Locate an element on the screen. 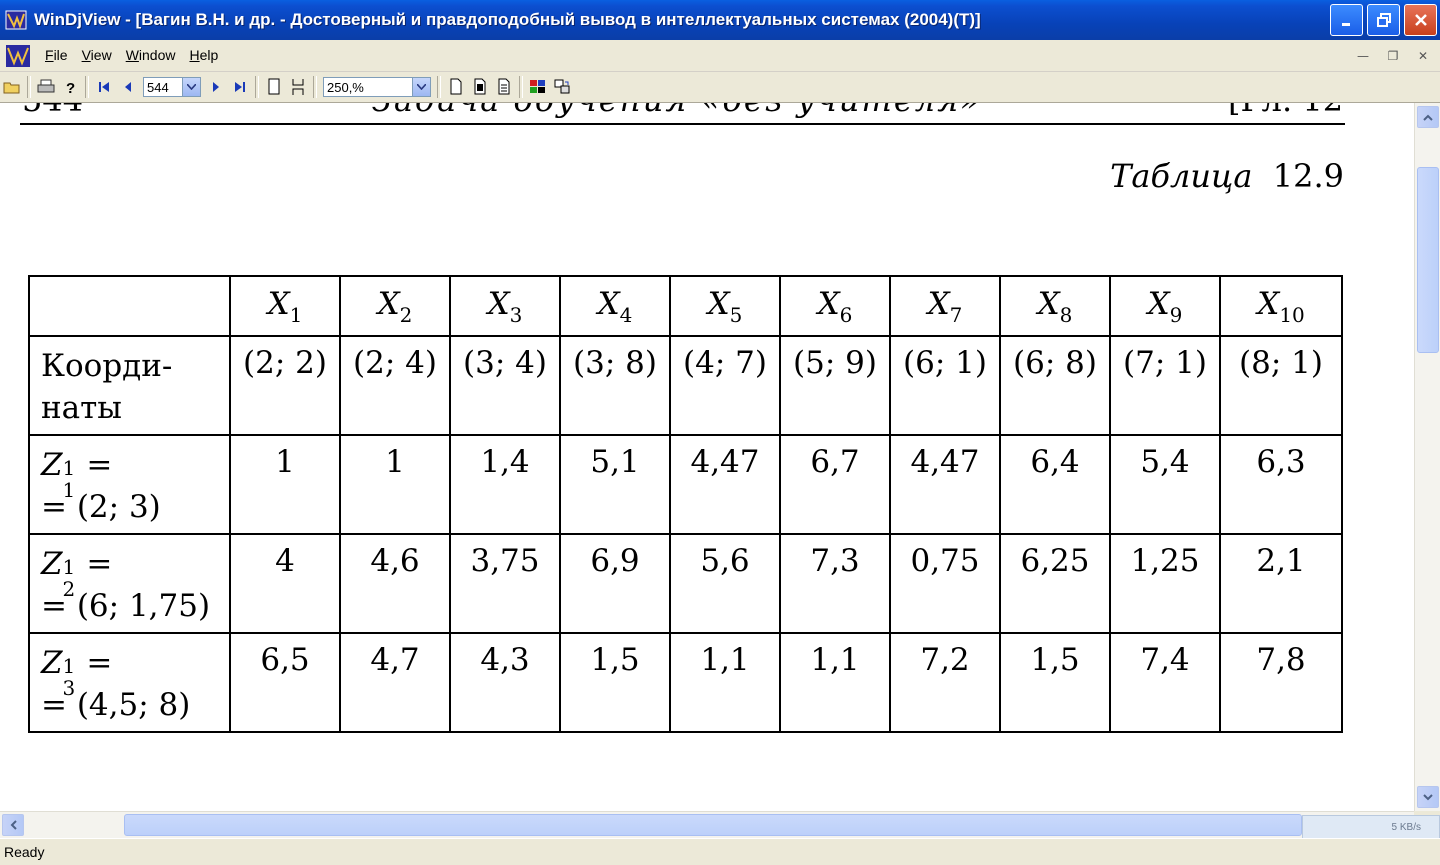  zoom-combo: 250,% is located at coordinates (377, 87).